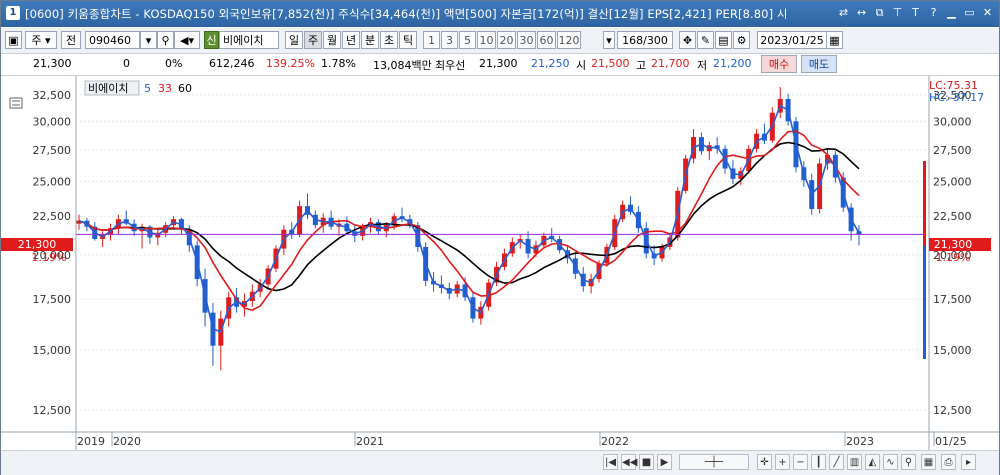 Image resolution: width=1000 pixels, height=475 pixels. What do you see at coordinates (338, 63) in the screenshot?
I see `turnover: 1.78%` at bounding box center [338, 63].